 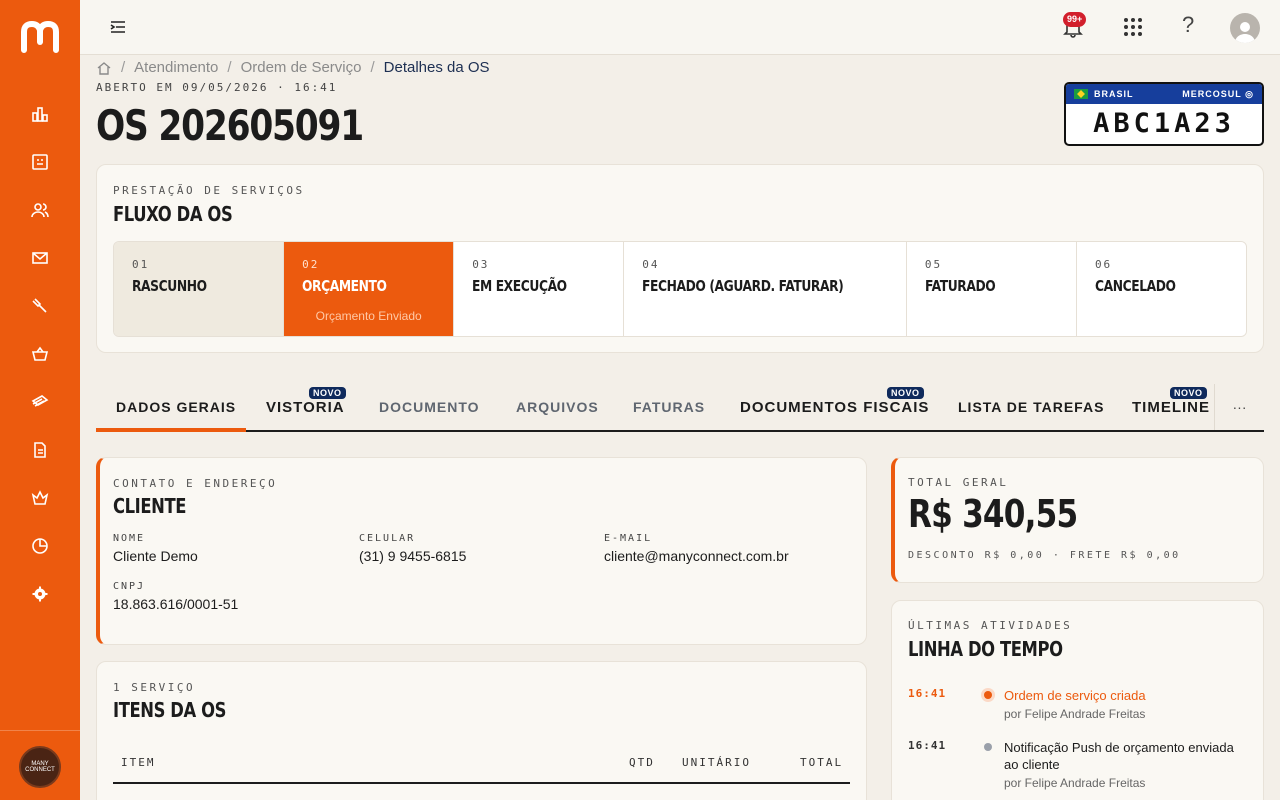 What do you see at coordinates (765, 289) in the screenshot?
I see `flow-step-fechado: 04 FECHADO (AGUARD. FATURAR)` at bounding box center [765, 289].